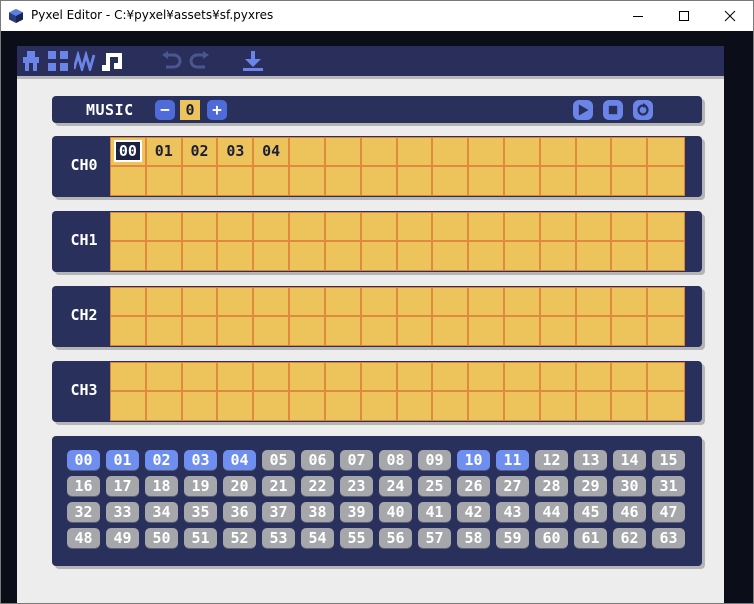  What do you see at coordinates (684, 16) in the screenshot?
I see `maximize-button` at bounding box center [684, 16].